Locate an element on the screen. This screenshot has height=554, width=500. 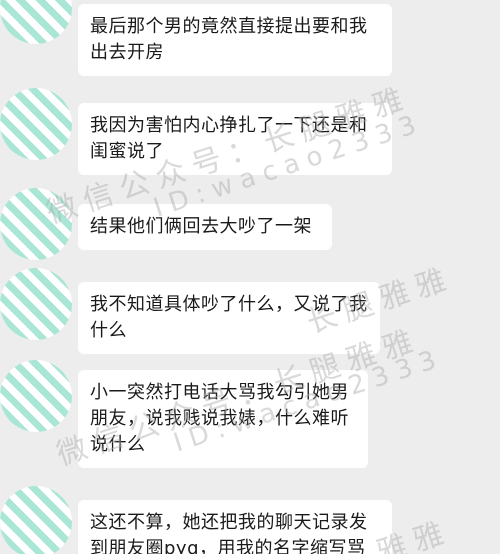
message-text: 结果他们俩回去大吵了一架 is located at coordinates (201, 226).